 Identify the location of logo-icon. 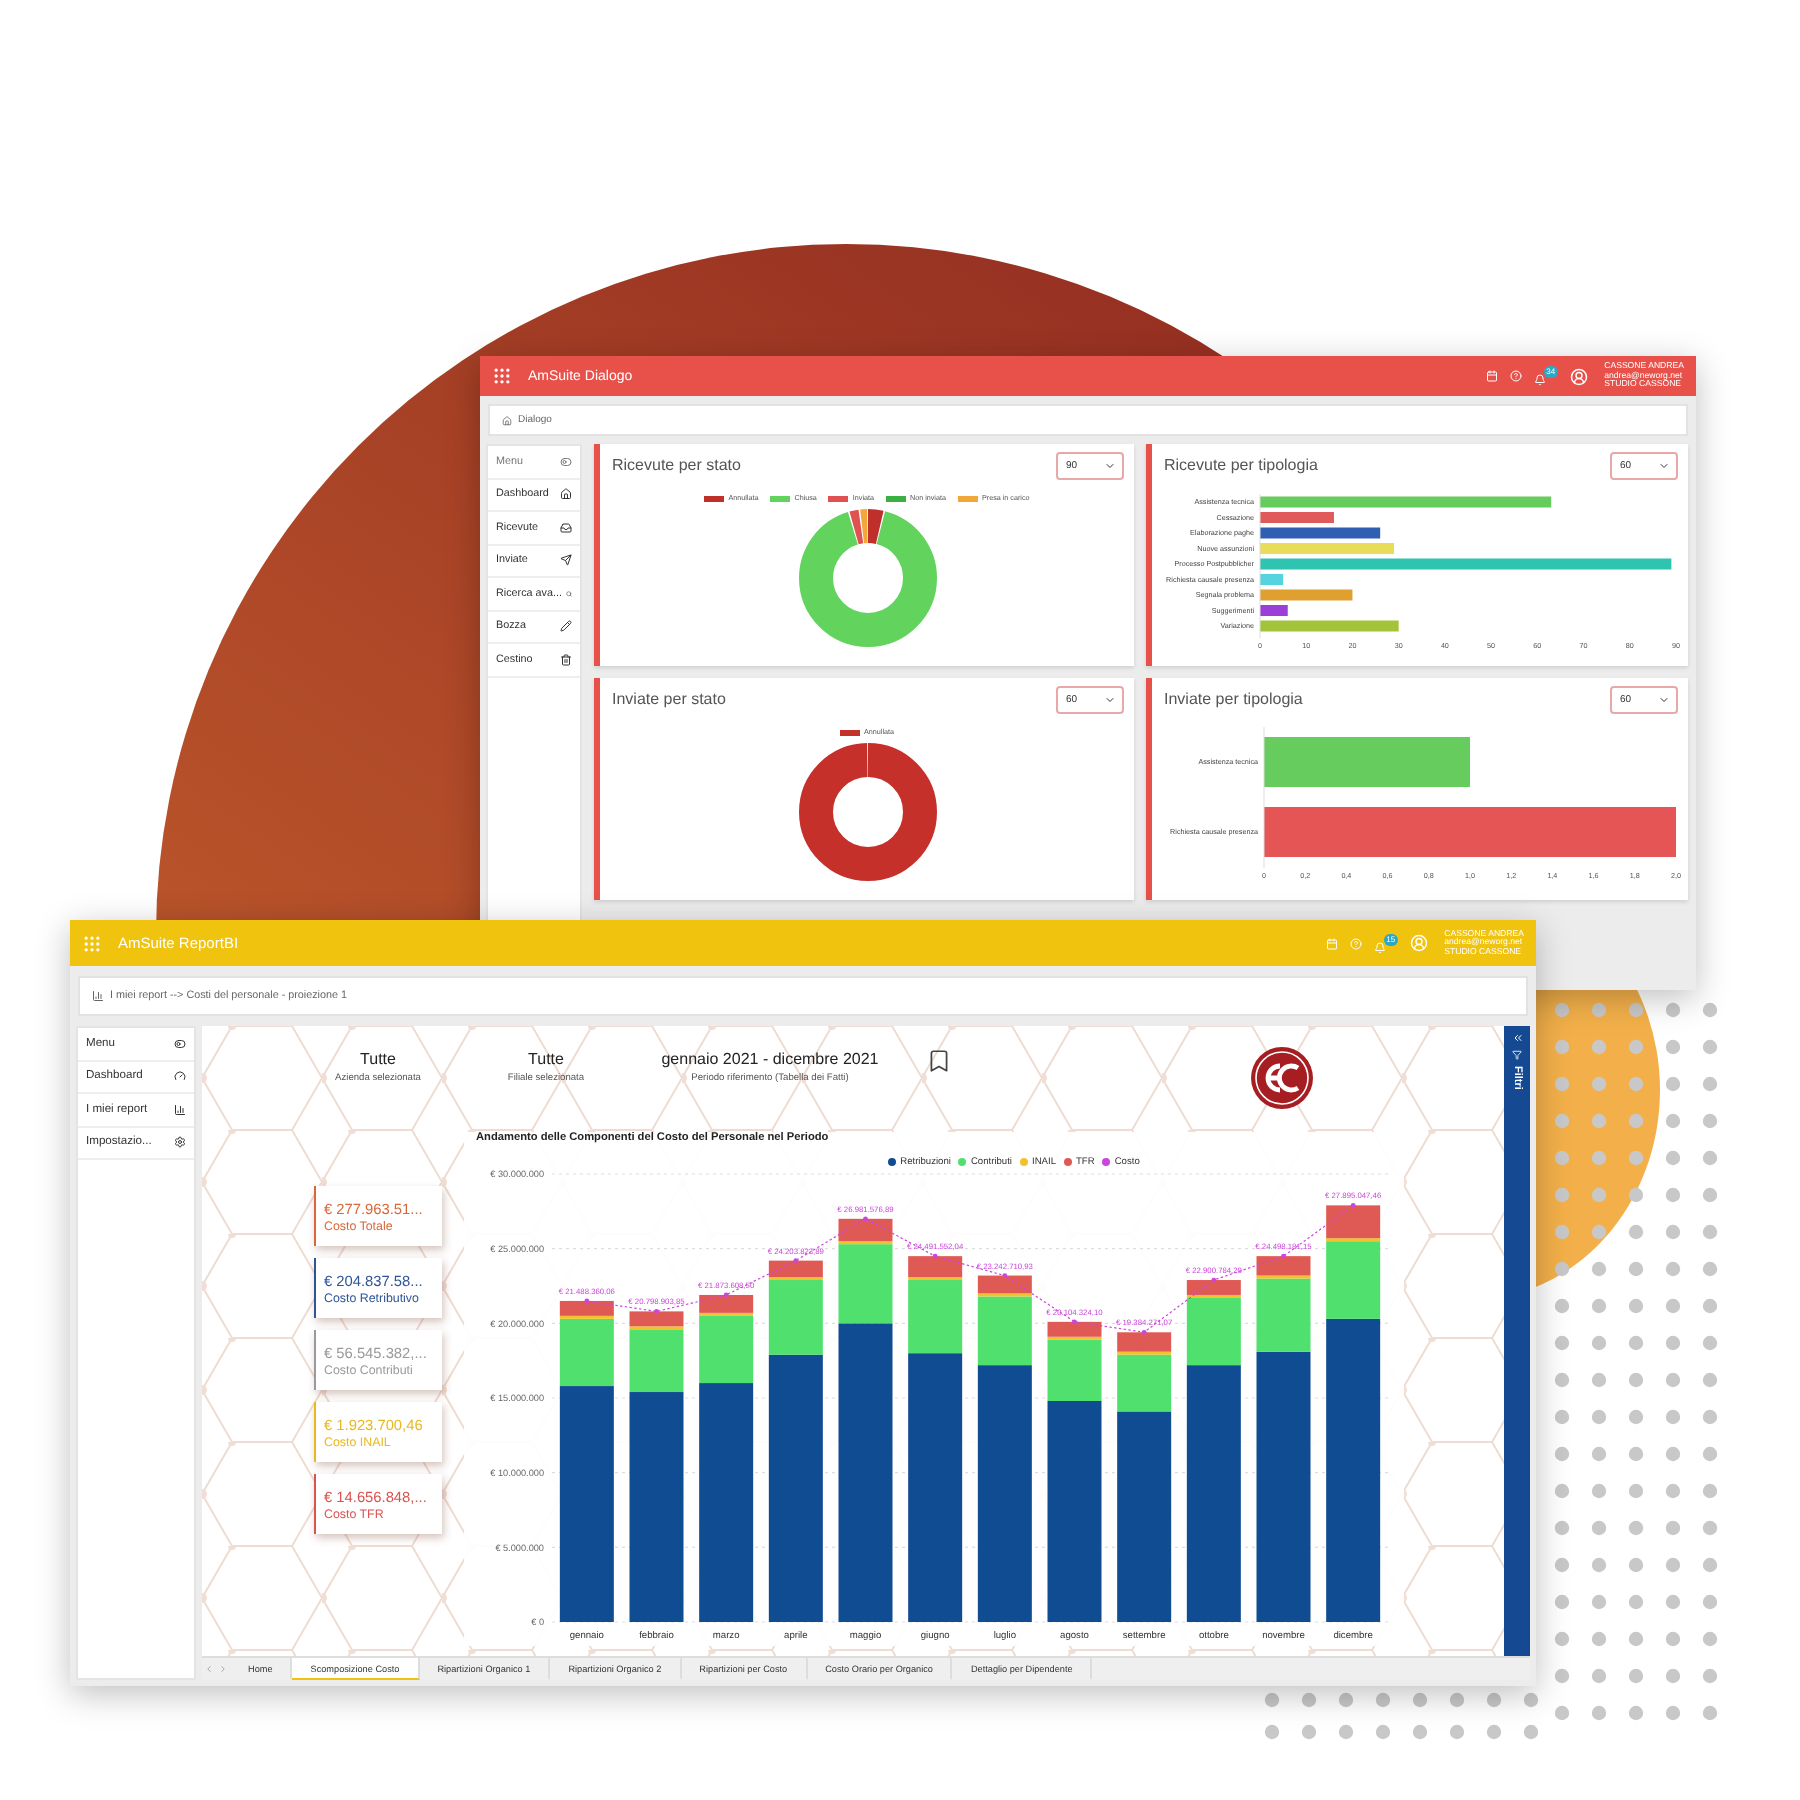
(1282, 1078).